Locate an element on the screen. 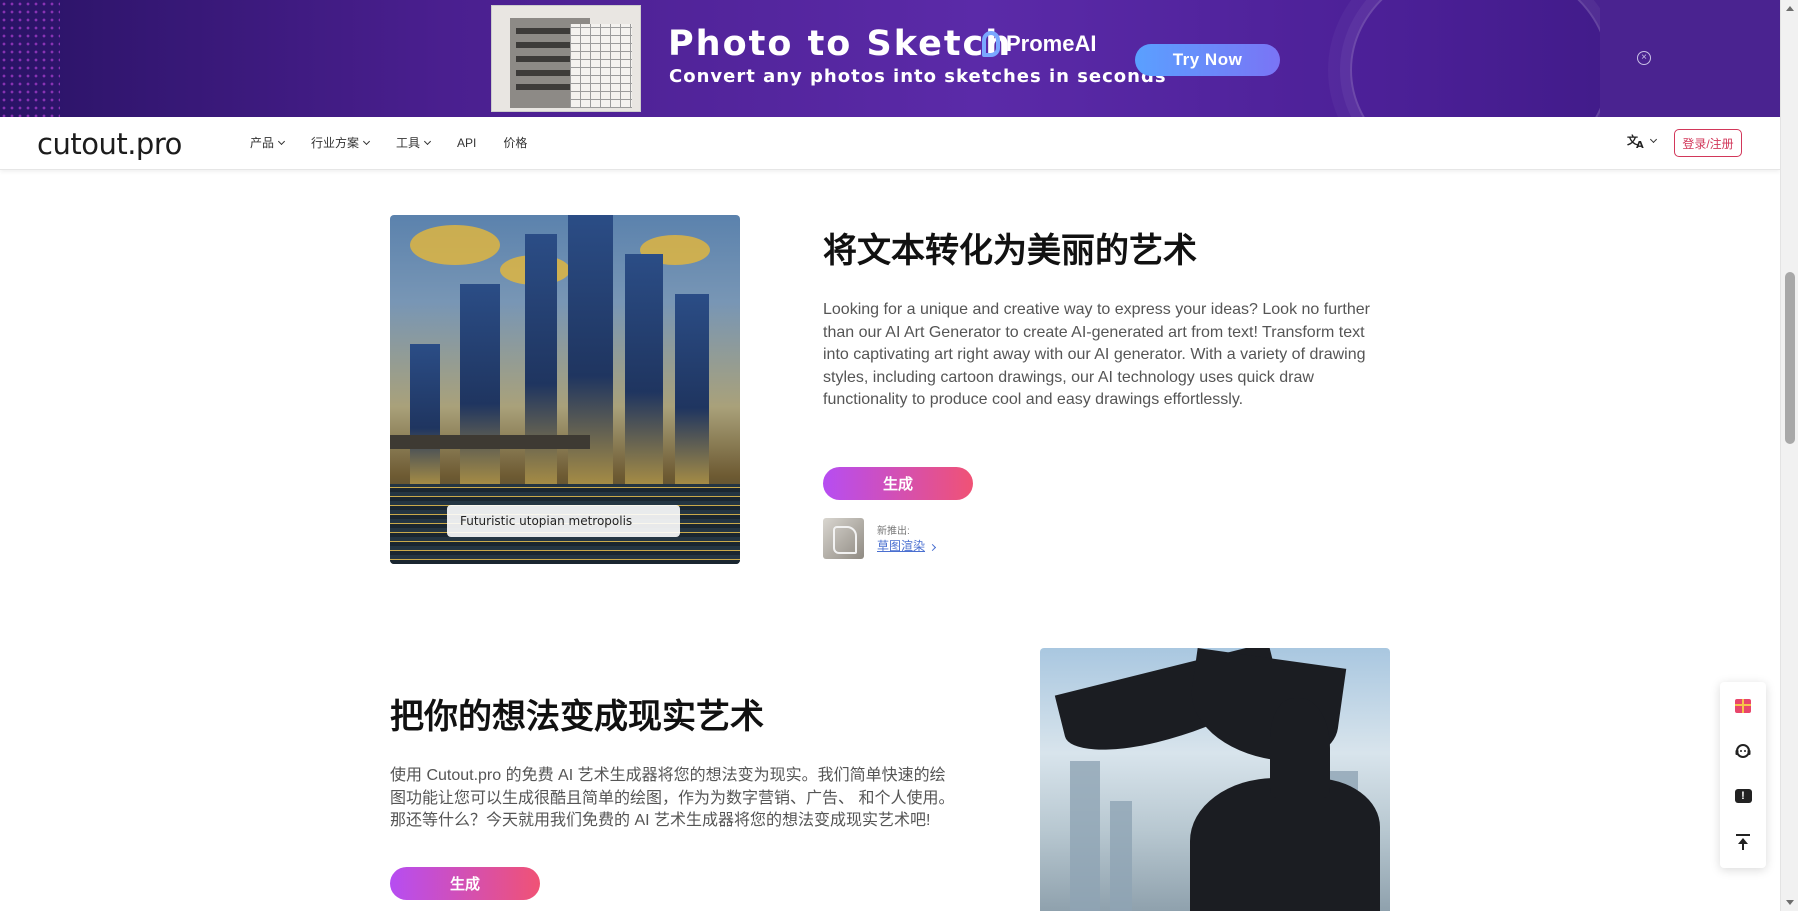 This screenshot has height=911, width=1798. new-release-label: 新推出: is located at coordinates (893, 531).